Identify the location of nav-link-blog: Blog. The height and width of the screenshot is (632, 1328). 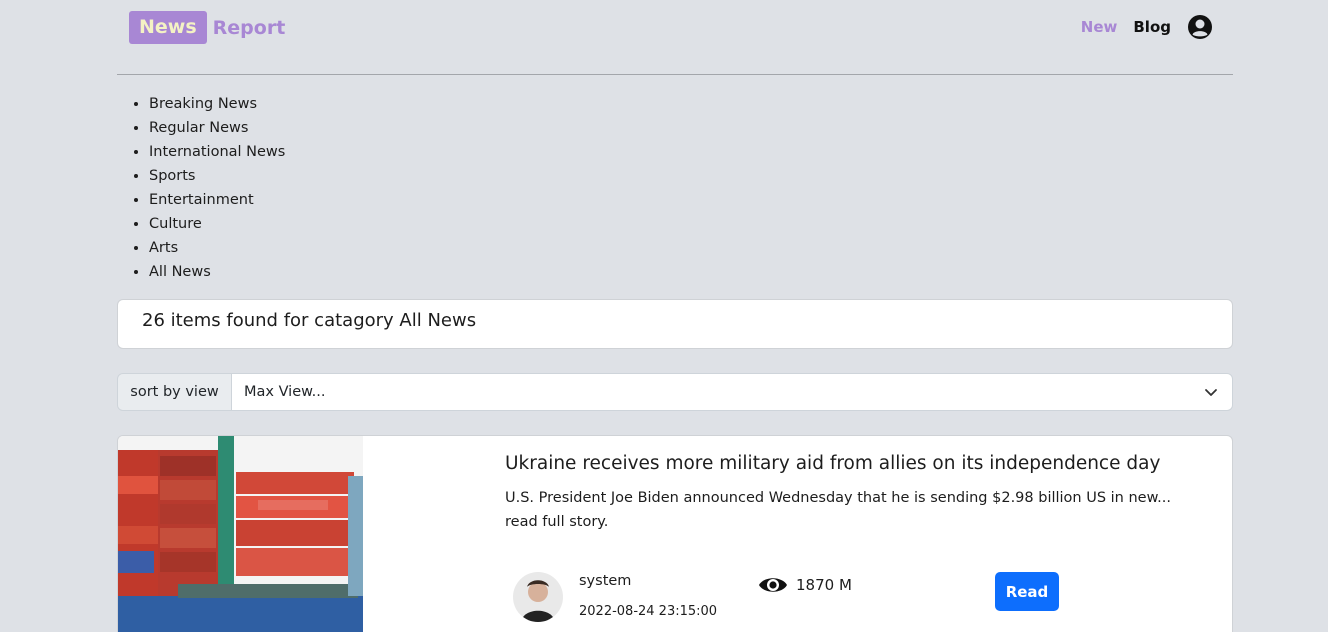
(1152, 27).